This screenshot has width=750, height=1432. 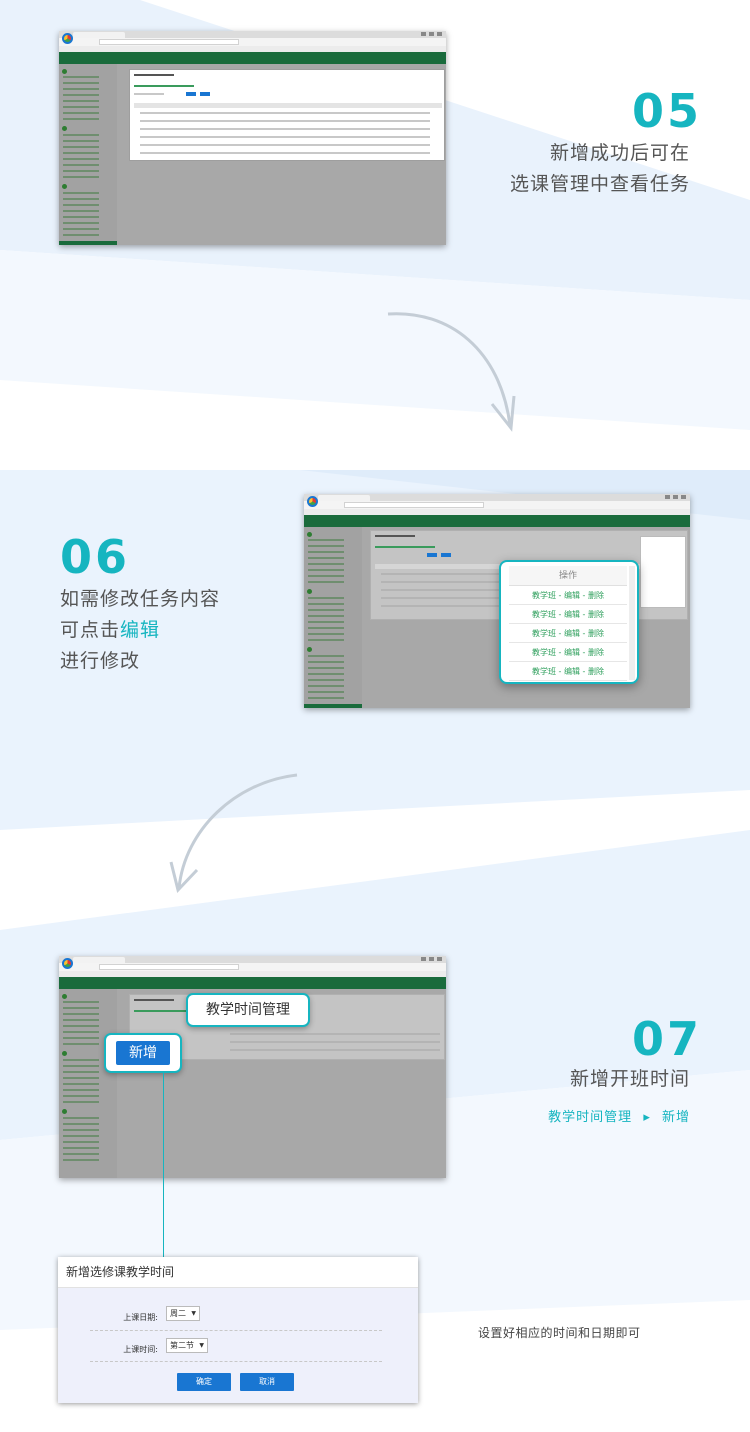 I want to click on step-line: 新增成功后可在, so click(x=619, y=153).